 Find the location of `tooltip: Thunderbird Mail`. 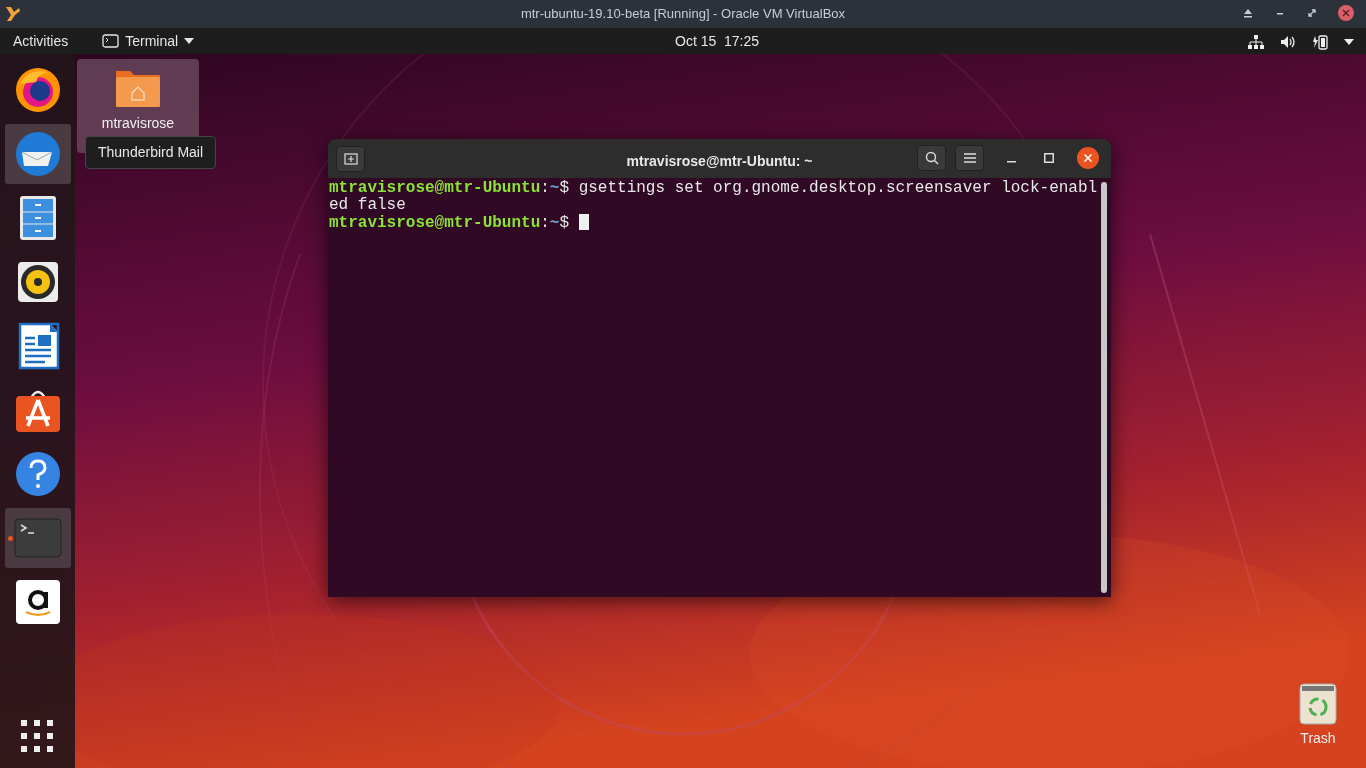

tooltip: Thunderbird Mail is located at coordinates (151, 152).